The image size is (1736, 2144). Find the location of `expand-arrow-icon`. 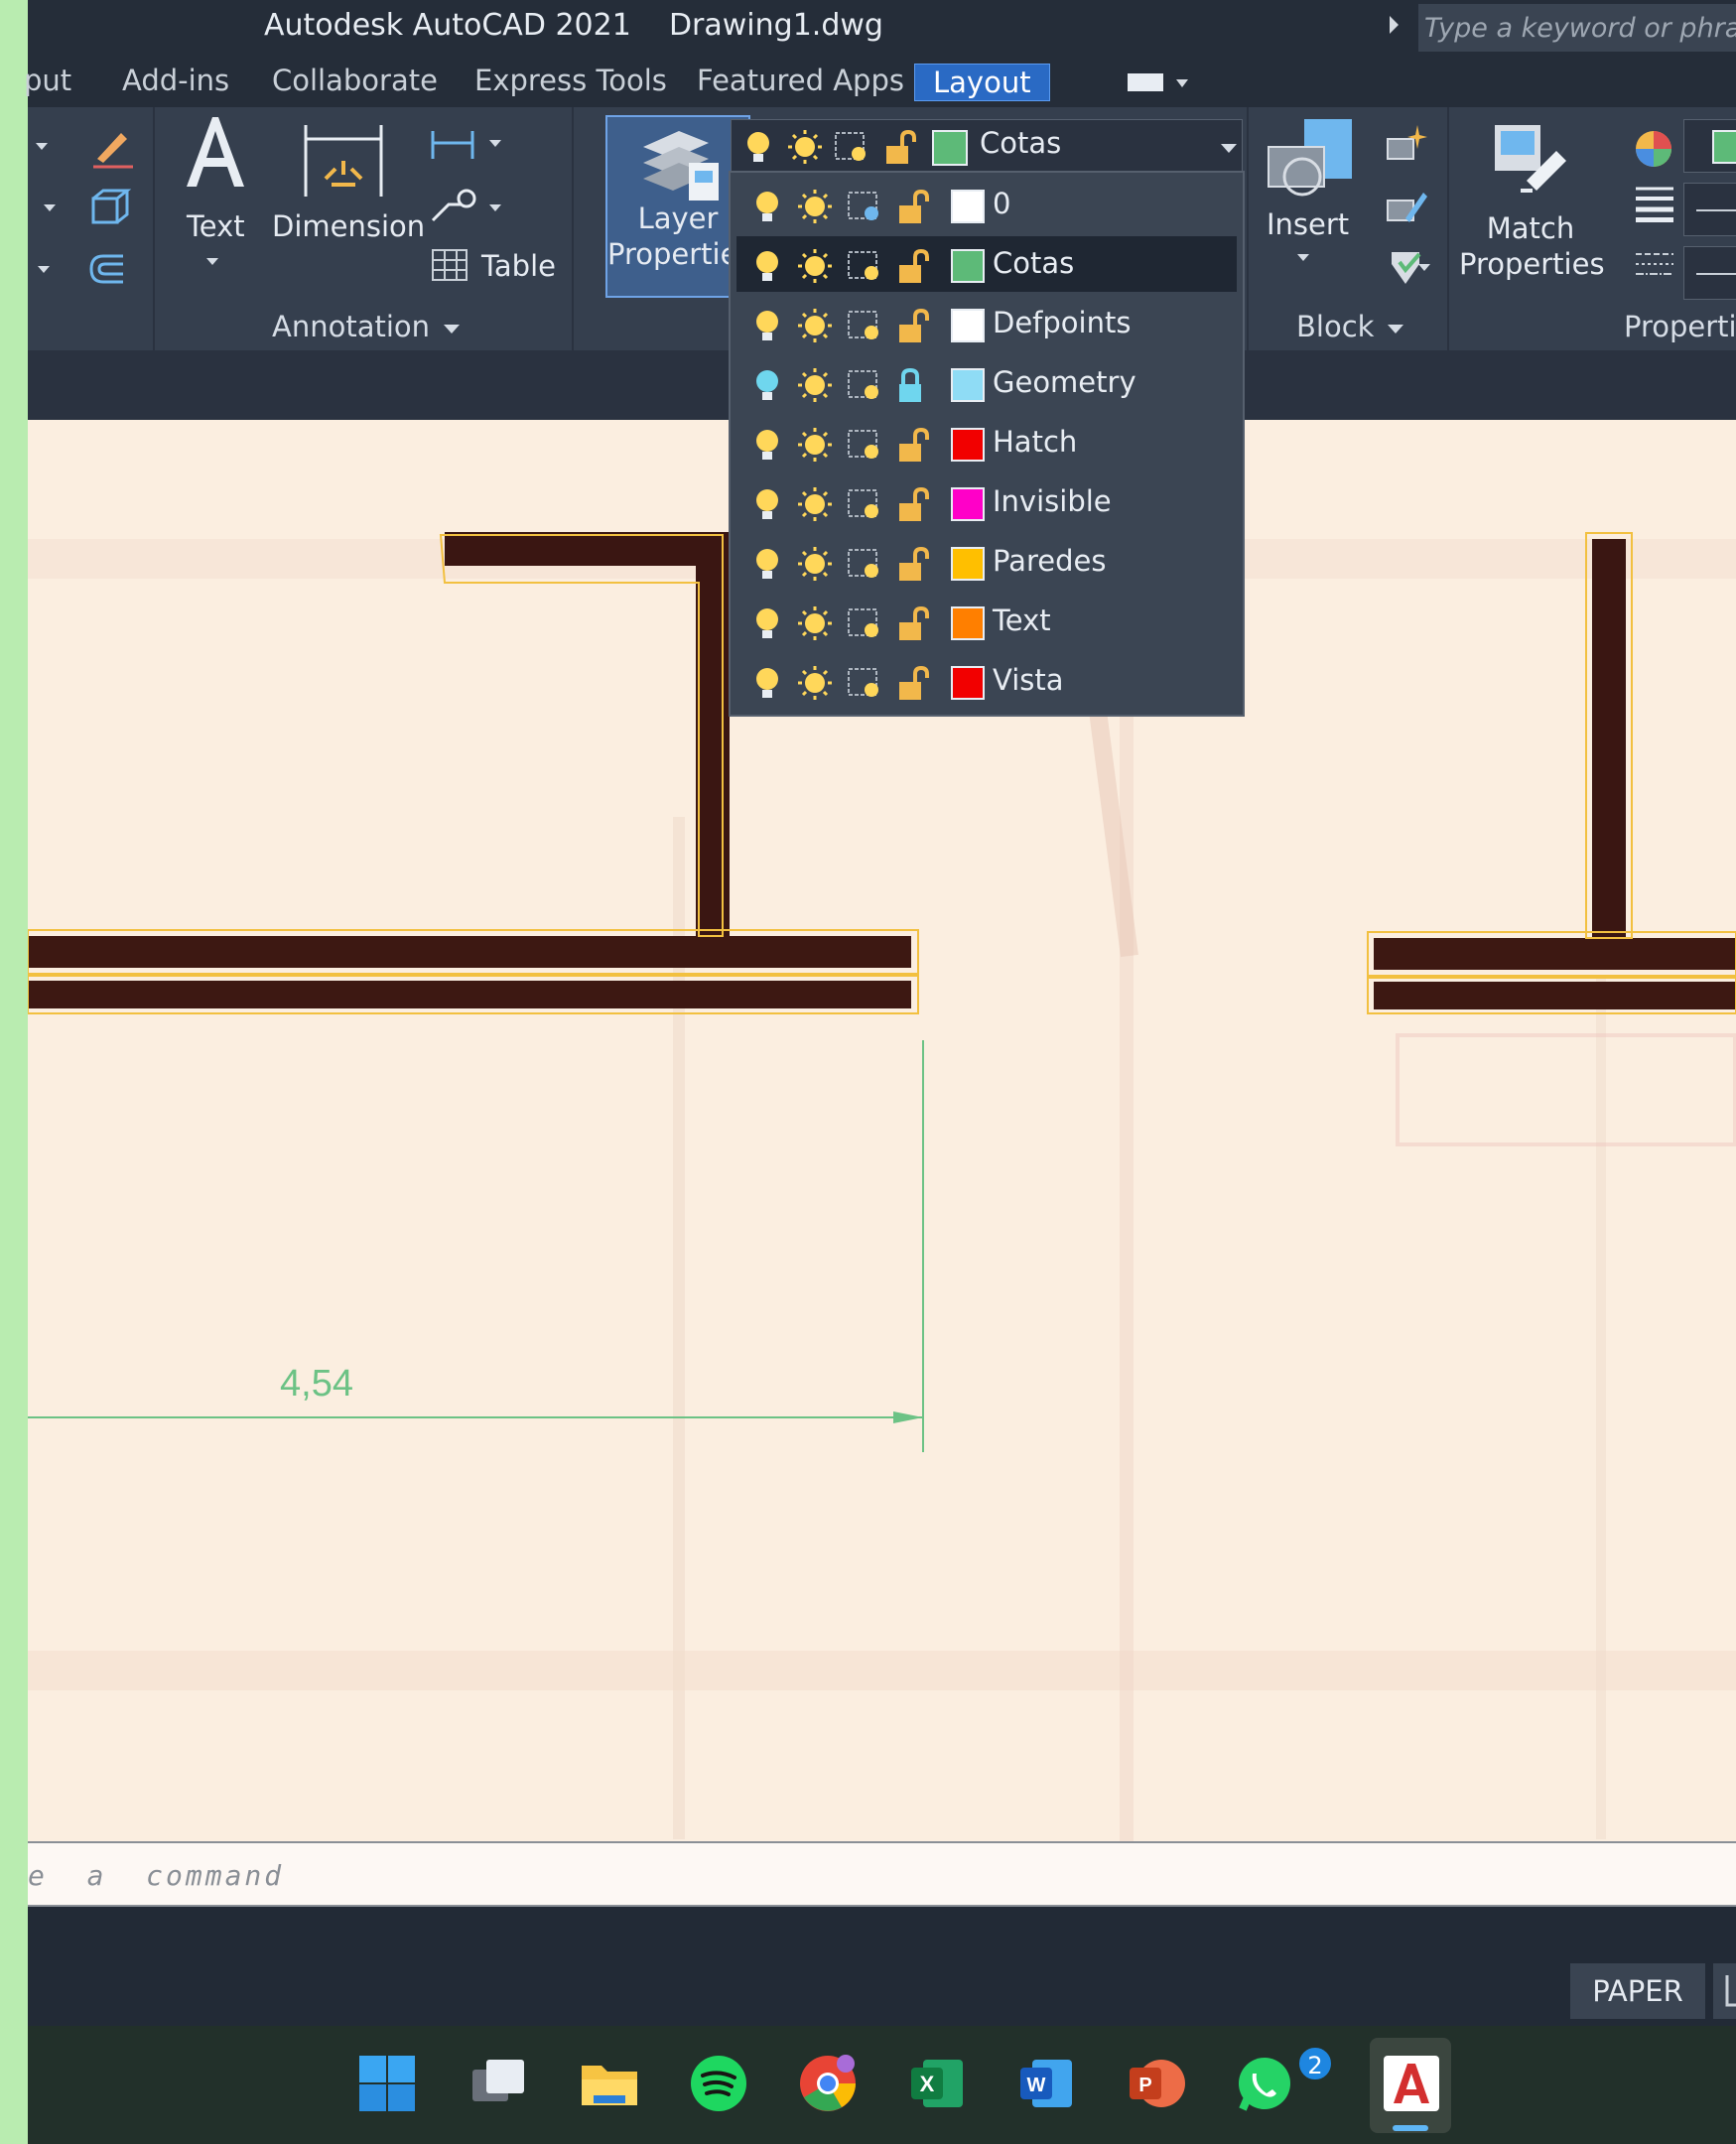

expand-arrow-icon is located at coordinates (1394, 25).